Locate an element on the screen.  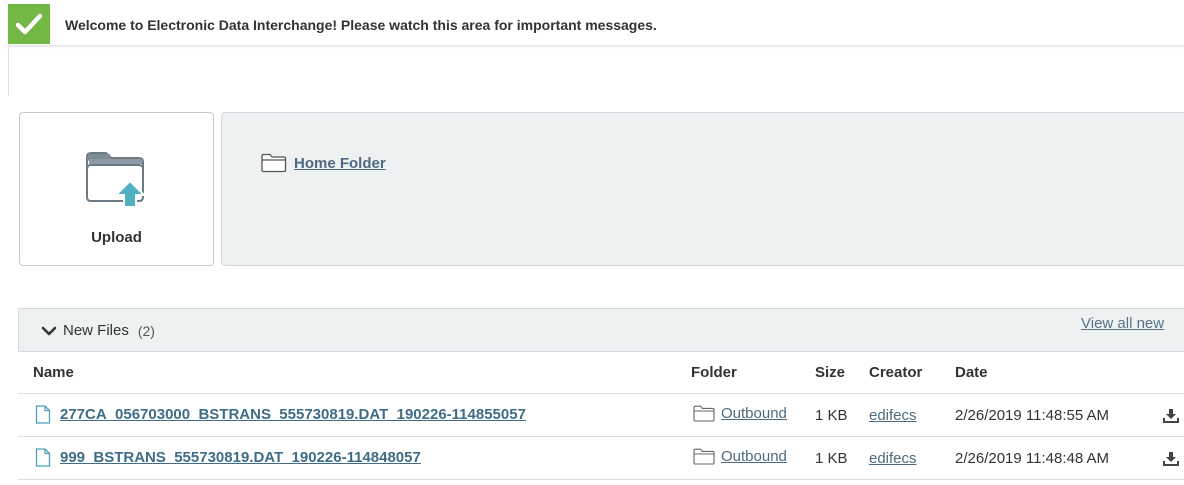
file-date: 2/26/2019 11:48:48 AM is located at coordinates (1032, 458).